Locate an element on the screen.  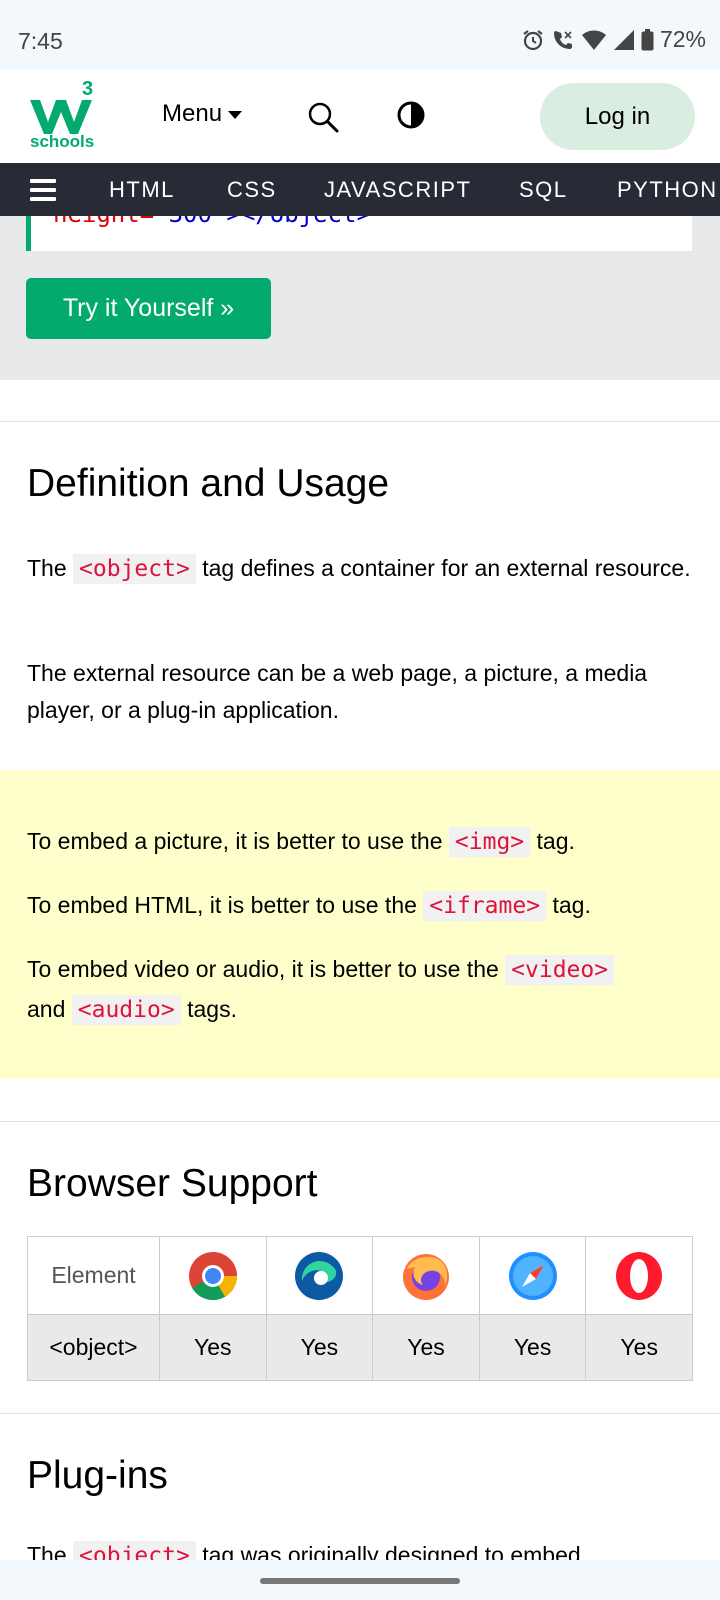
opera-icon is located at coordinates (639, 1275).